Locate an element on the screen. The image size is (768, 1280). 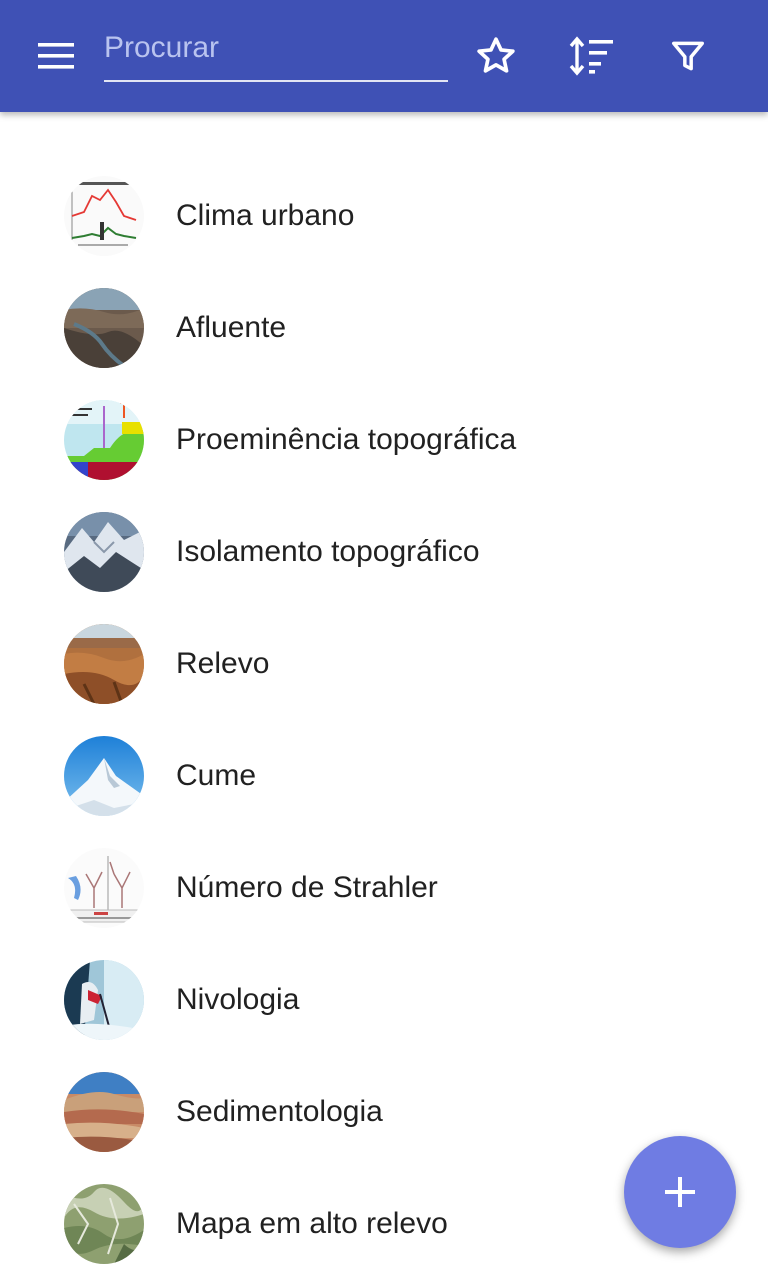
menu-icon is located at coordinates (56, 56).